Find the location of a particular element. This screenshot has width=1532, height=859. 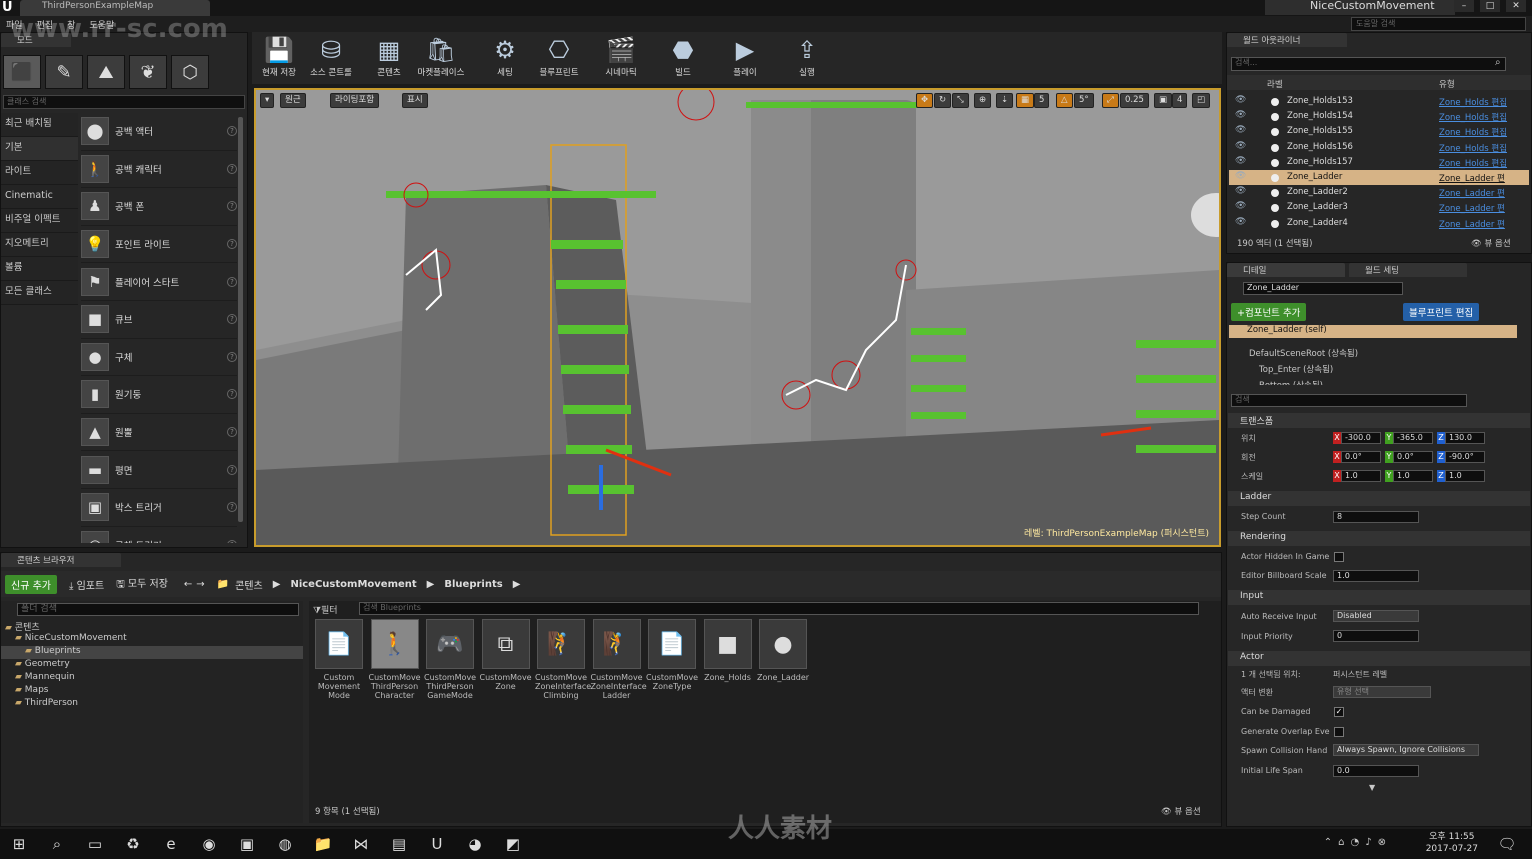

asset-tile: 📄 Custom Movement Mode is located at coordinates (339, 659).